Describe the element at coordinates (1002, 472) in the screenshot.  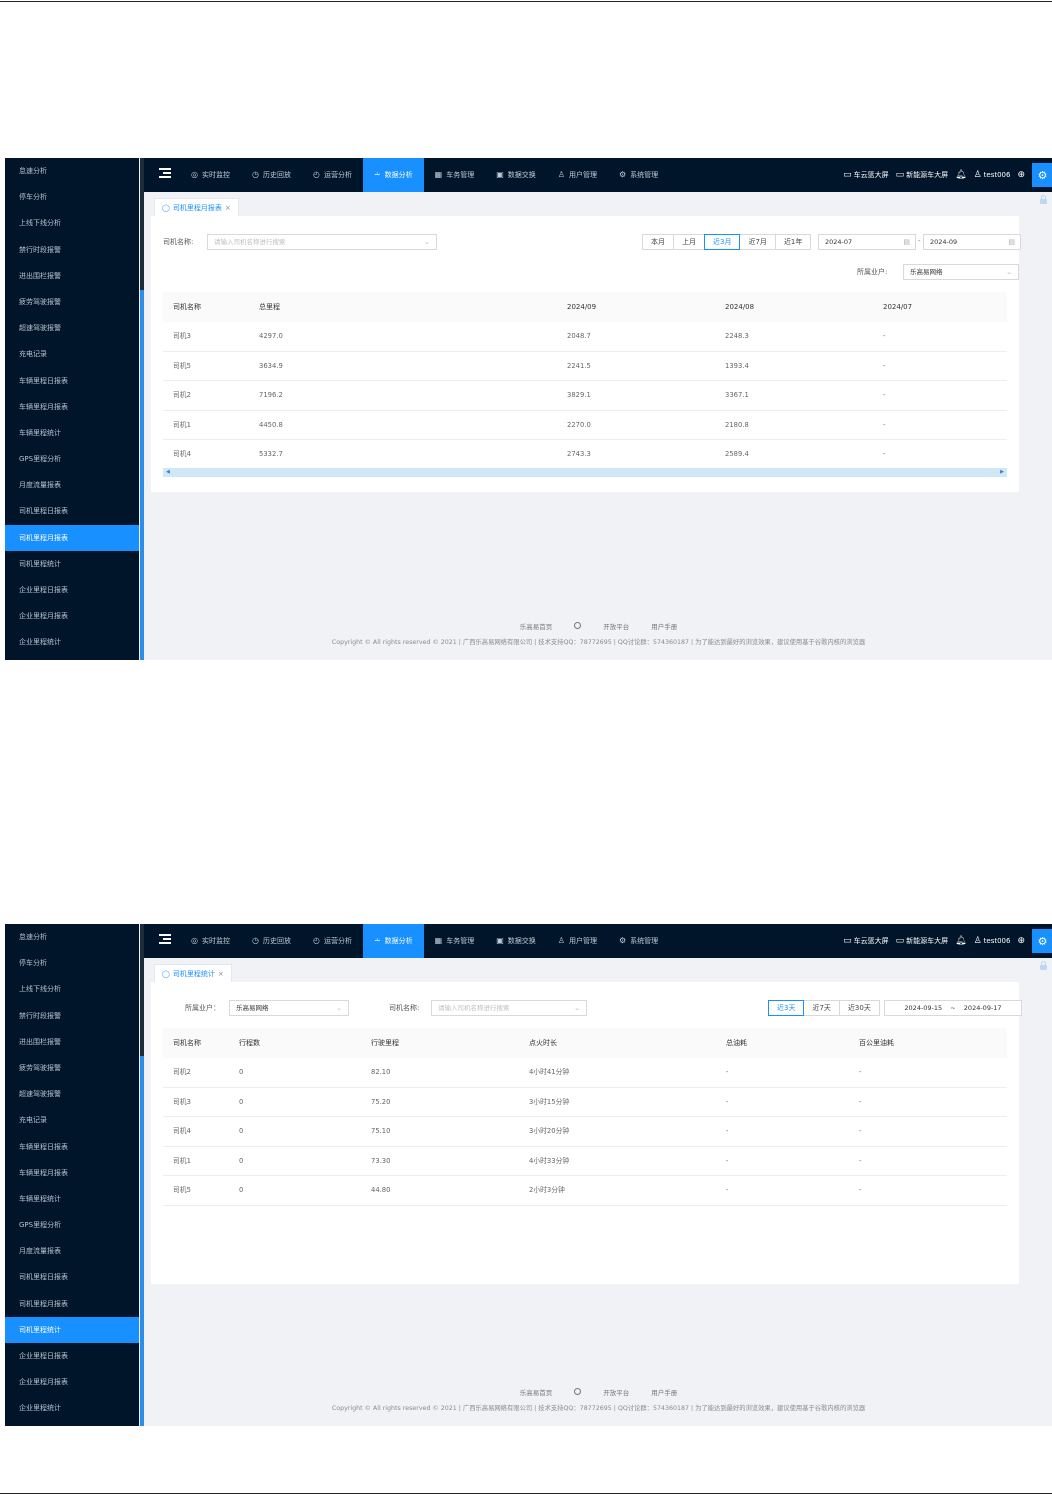
I see `scroll-right-icon: ▶` at that location.